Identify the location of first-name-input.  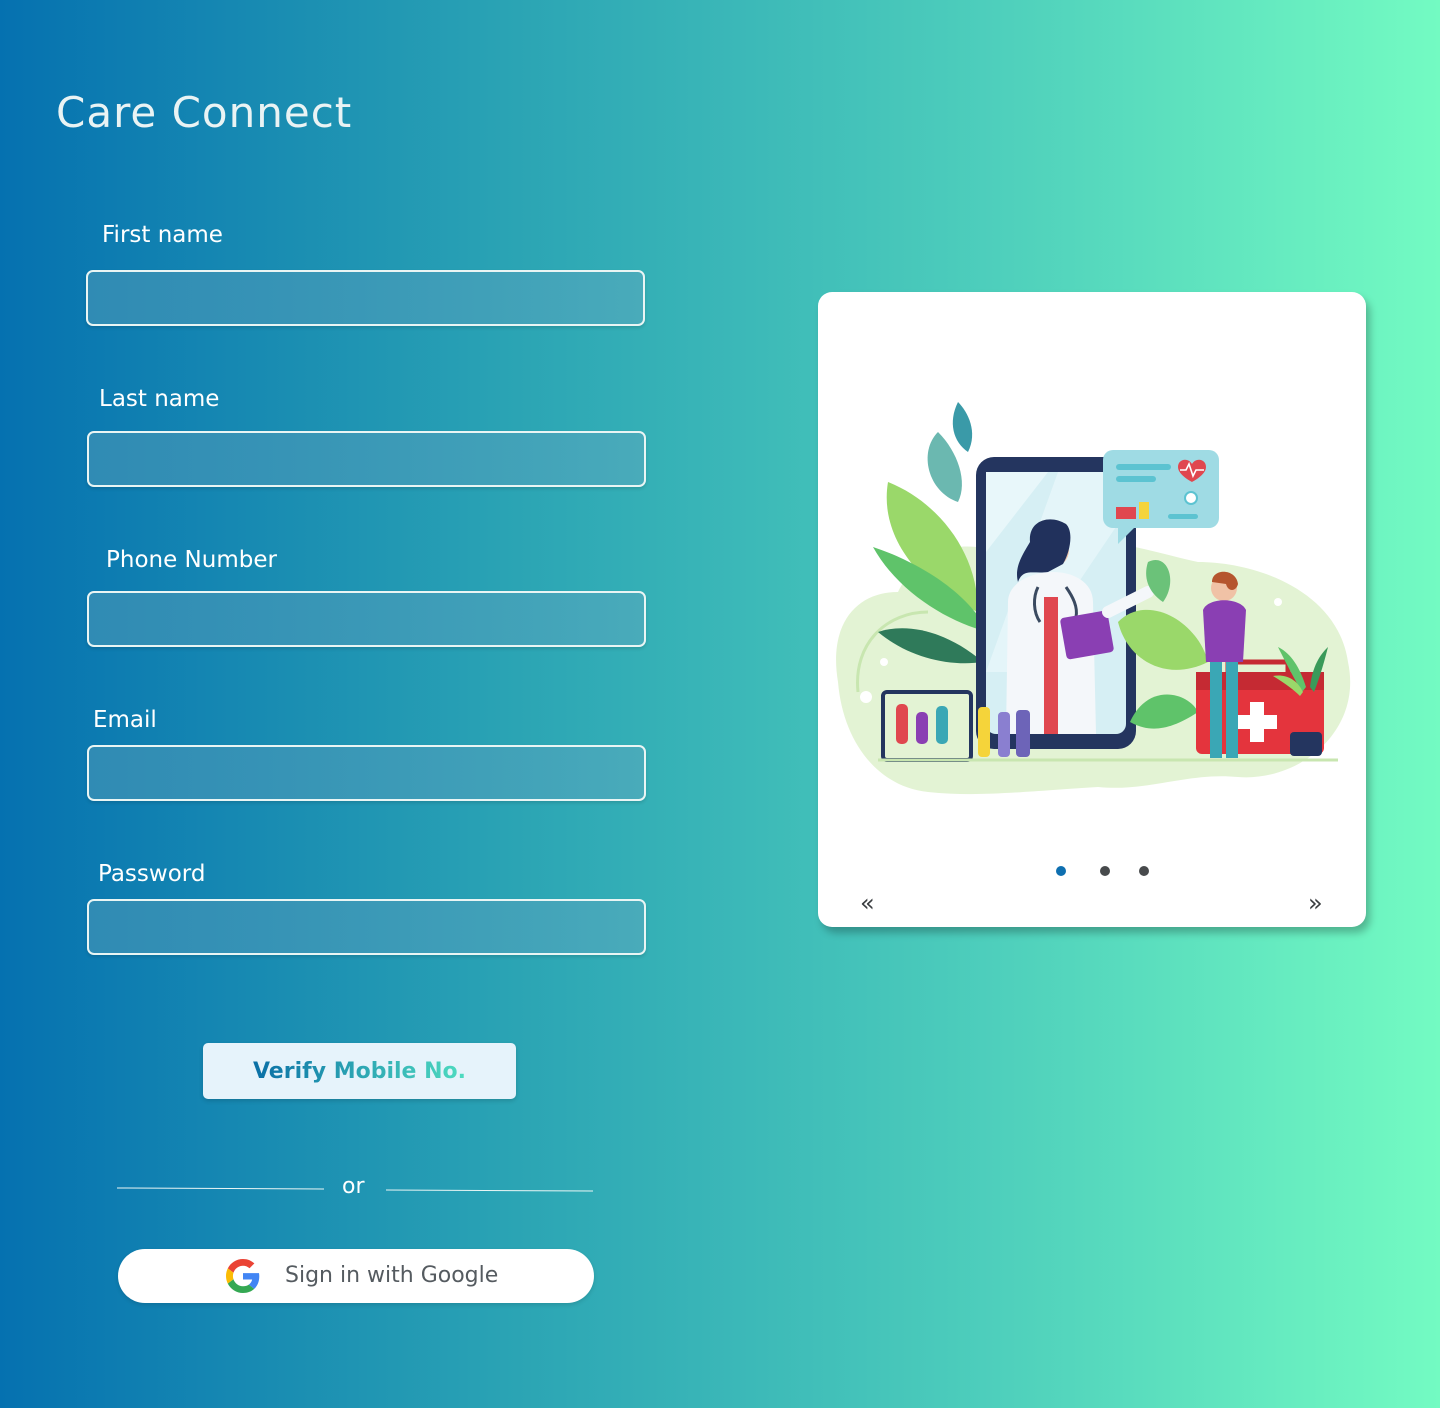
(365, 298).